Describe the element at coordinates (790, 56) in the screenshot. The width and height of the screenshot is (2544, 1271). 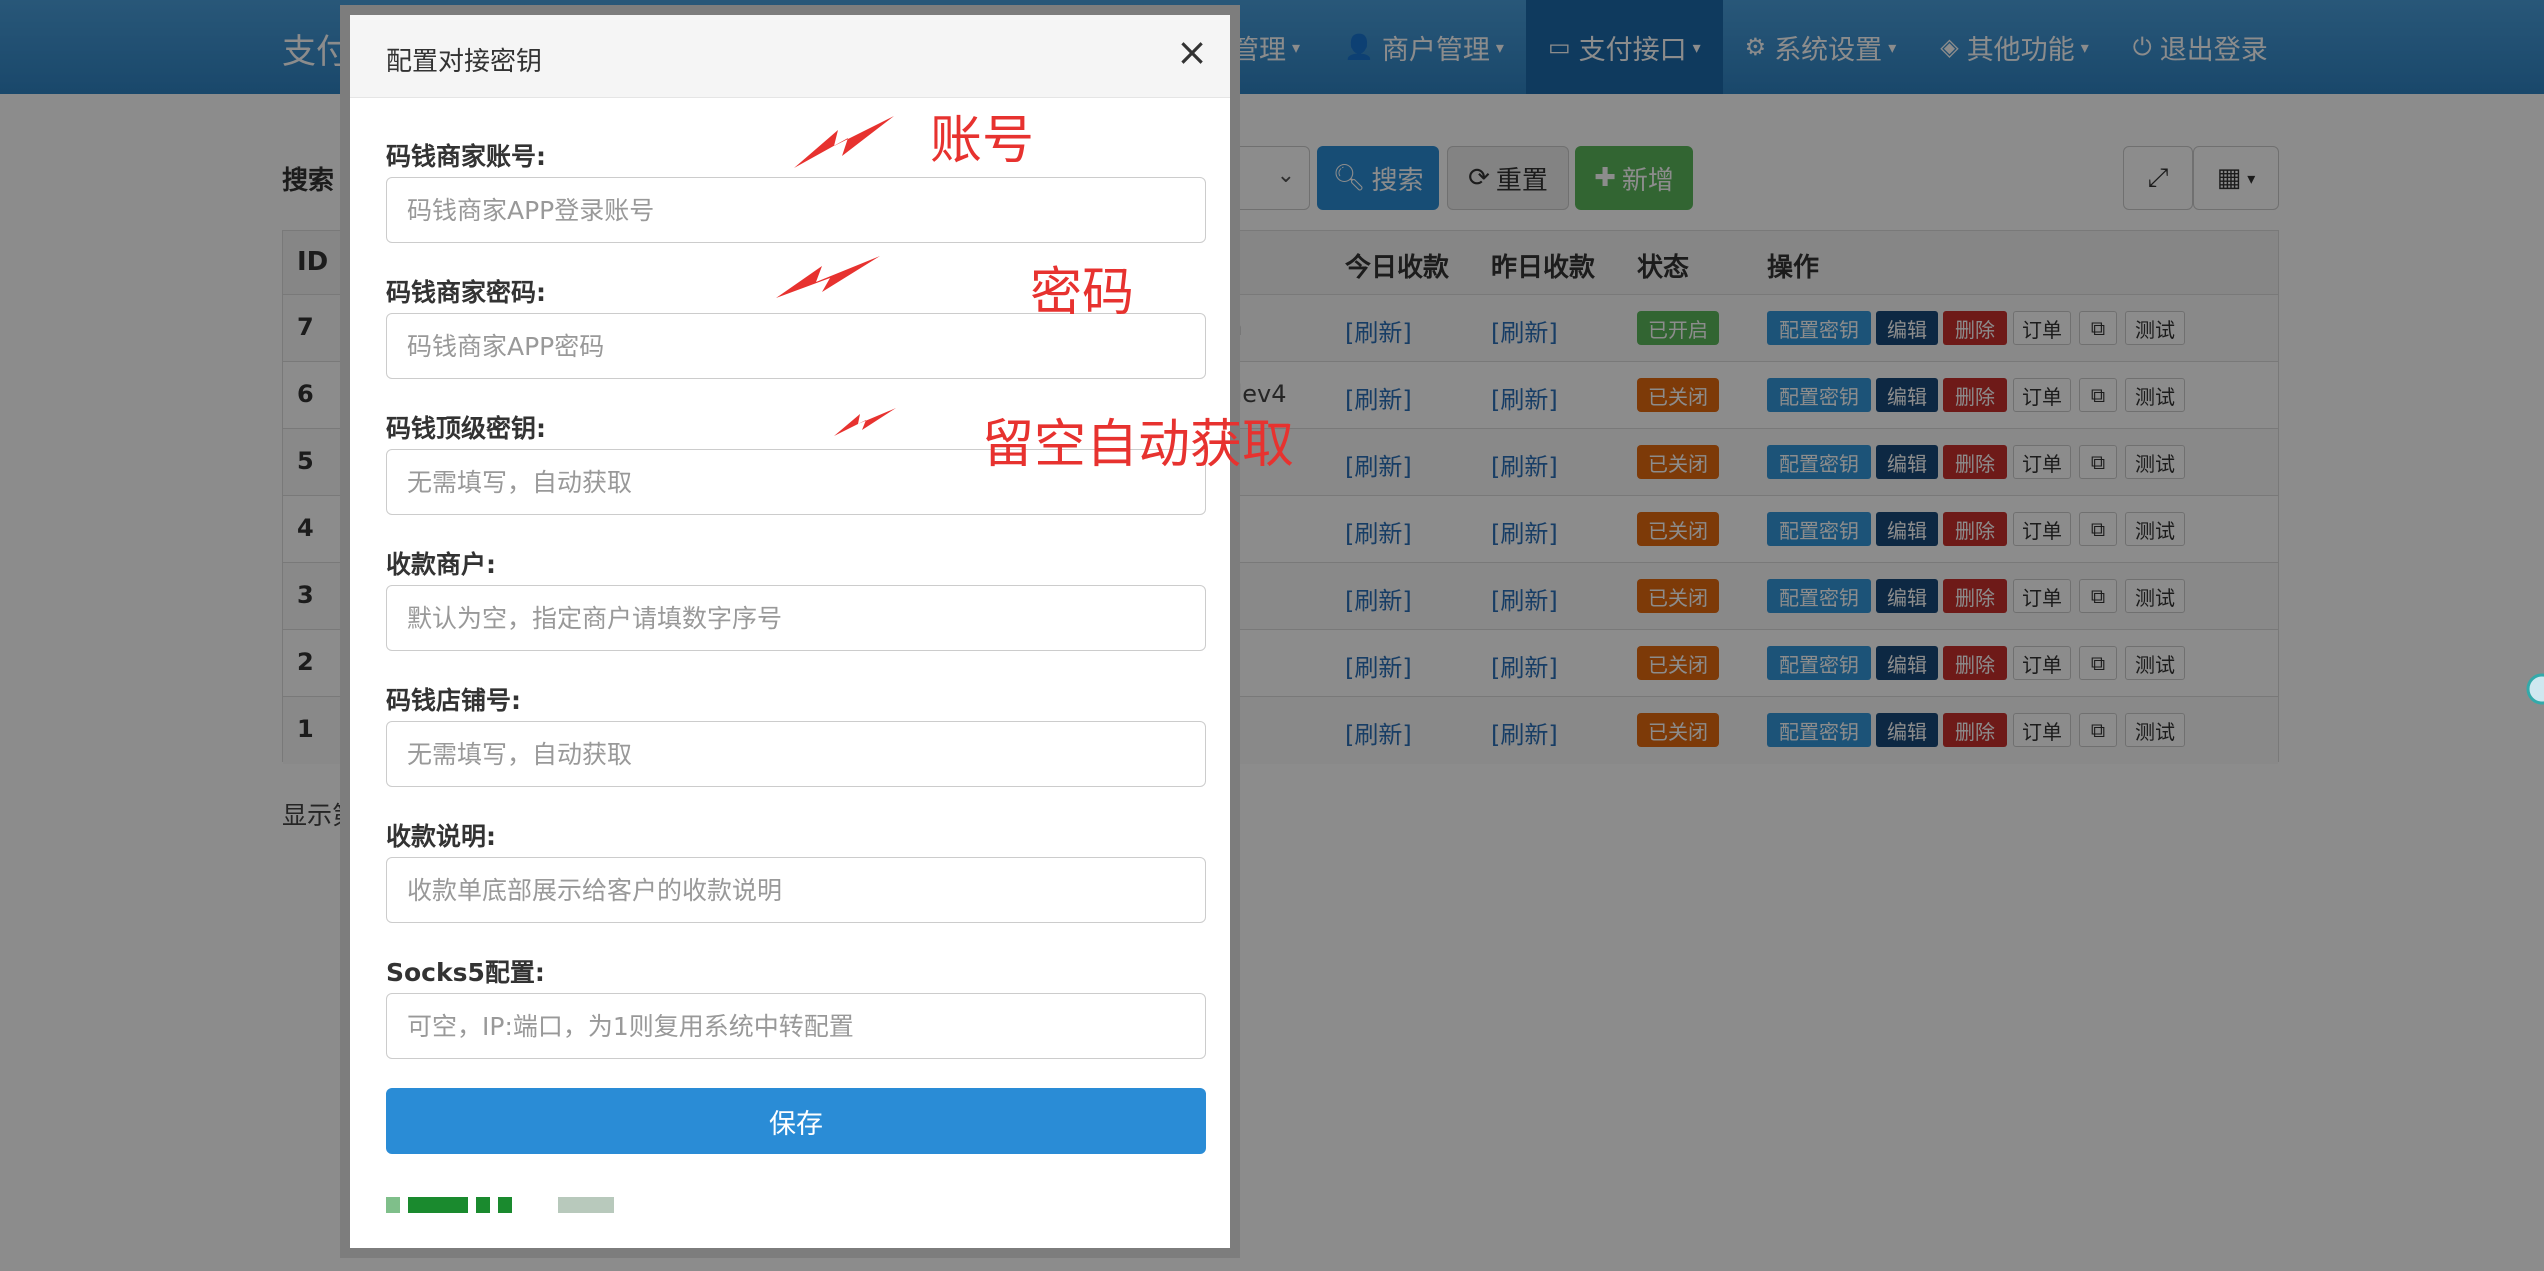
I see `modal-header: 配置对接密钥 ×` at that location.